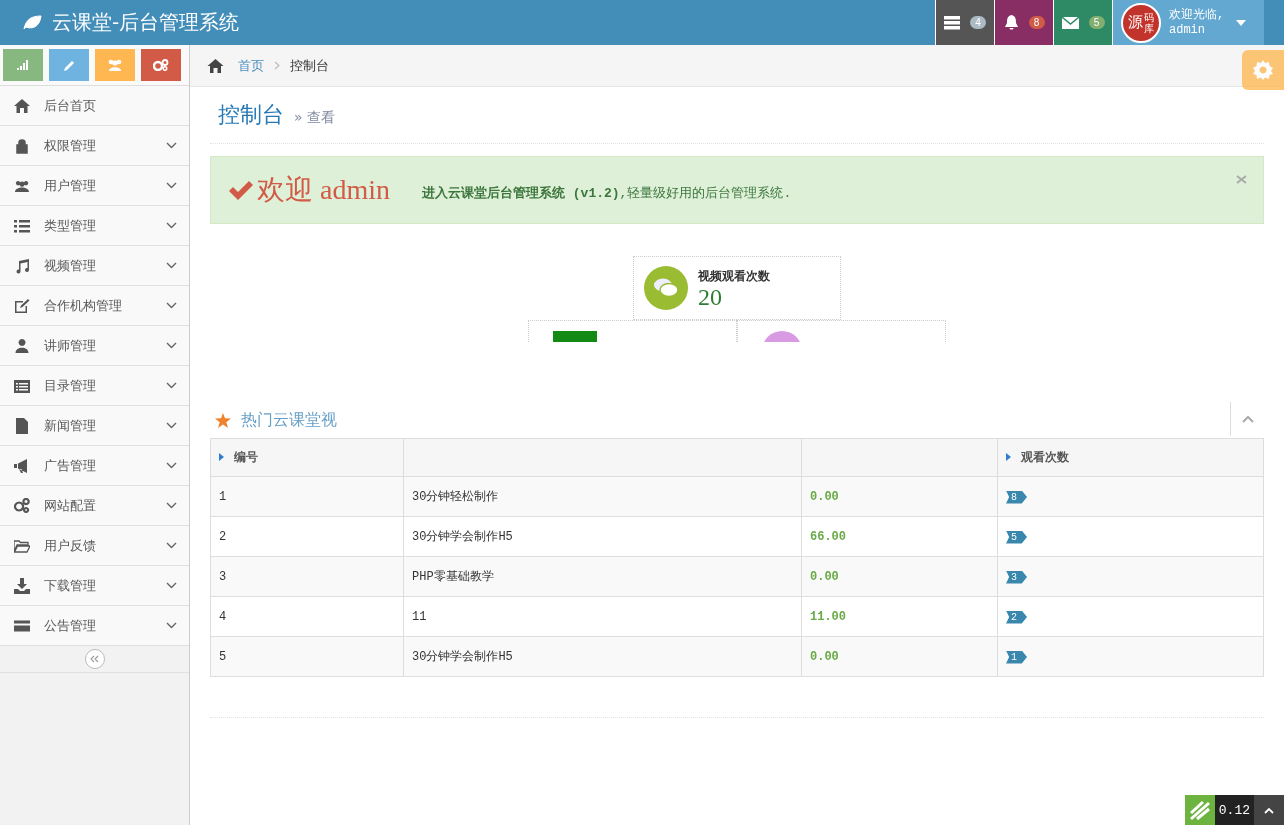  What do you see at coordinates (251, 115) in the screenshot?
I see `page-title: 控制台` at bounding box center [251, 115].